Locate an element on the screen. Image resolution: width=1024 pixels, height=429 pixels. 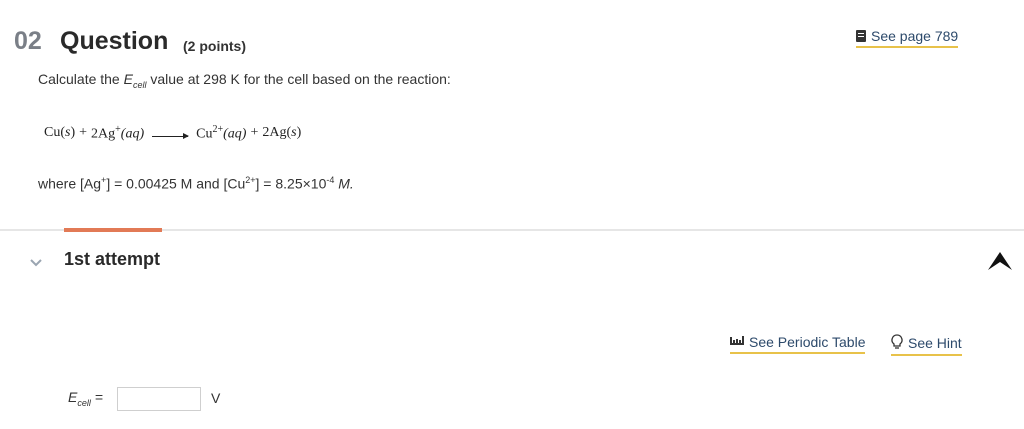
attempt-label: 1st attempt is located at coordinates (112, 259).